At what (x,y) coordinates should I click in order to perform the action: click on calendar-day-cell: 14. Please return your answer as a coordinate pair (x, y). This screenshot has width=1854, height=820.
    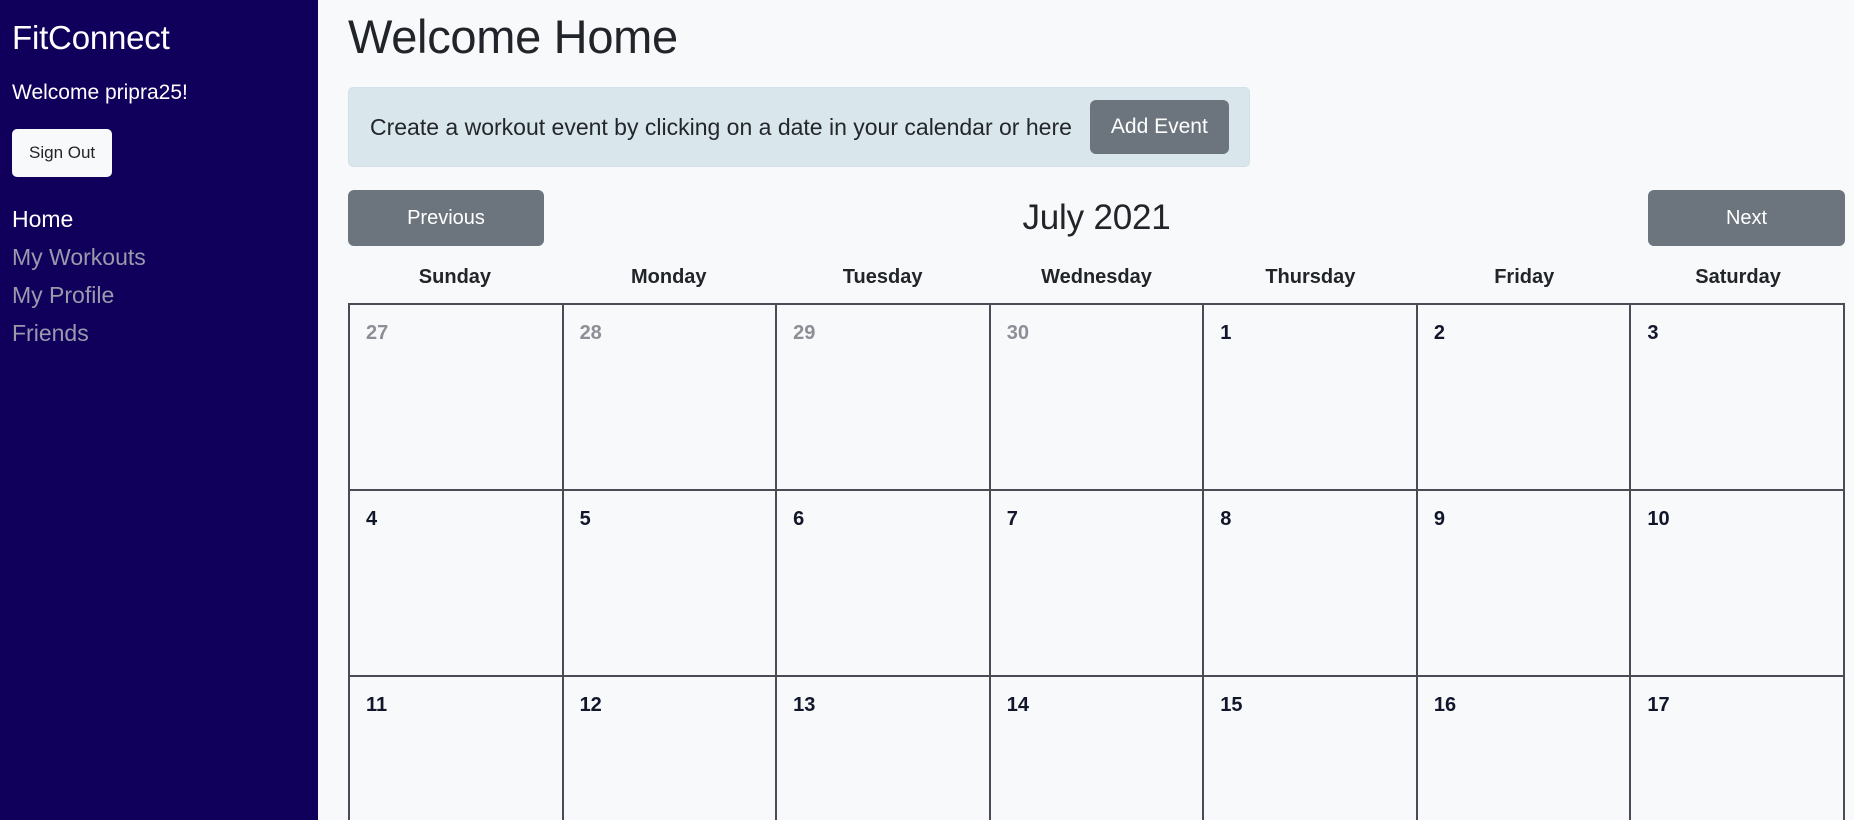
    Looking at the image, I should click on (1097, 748).